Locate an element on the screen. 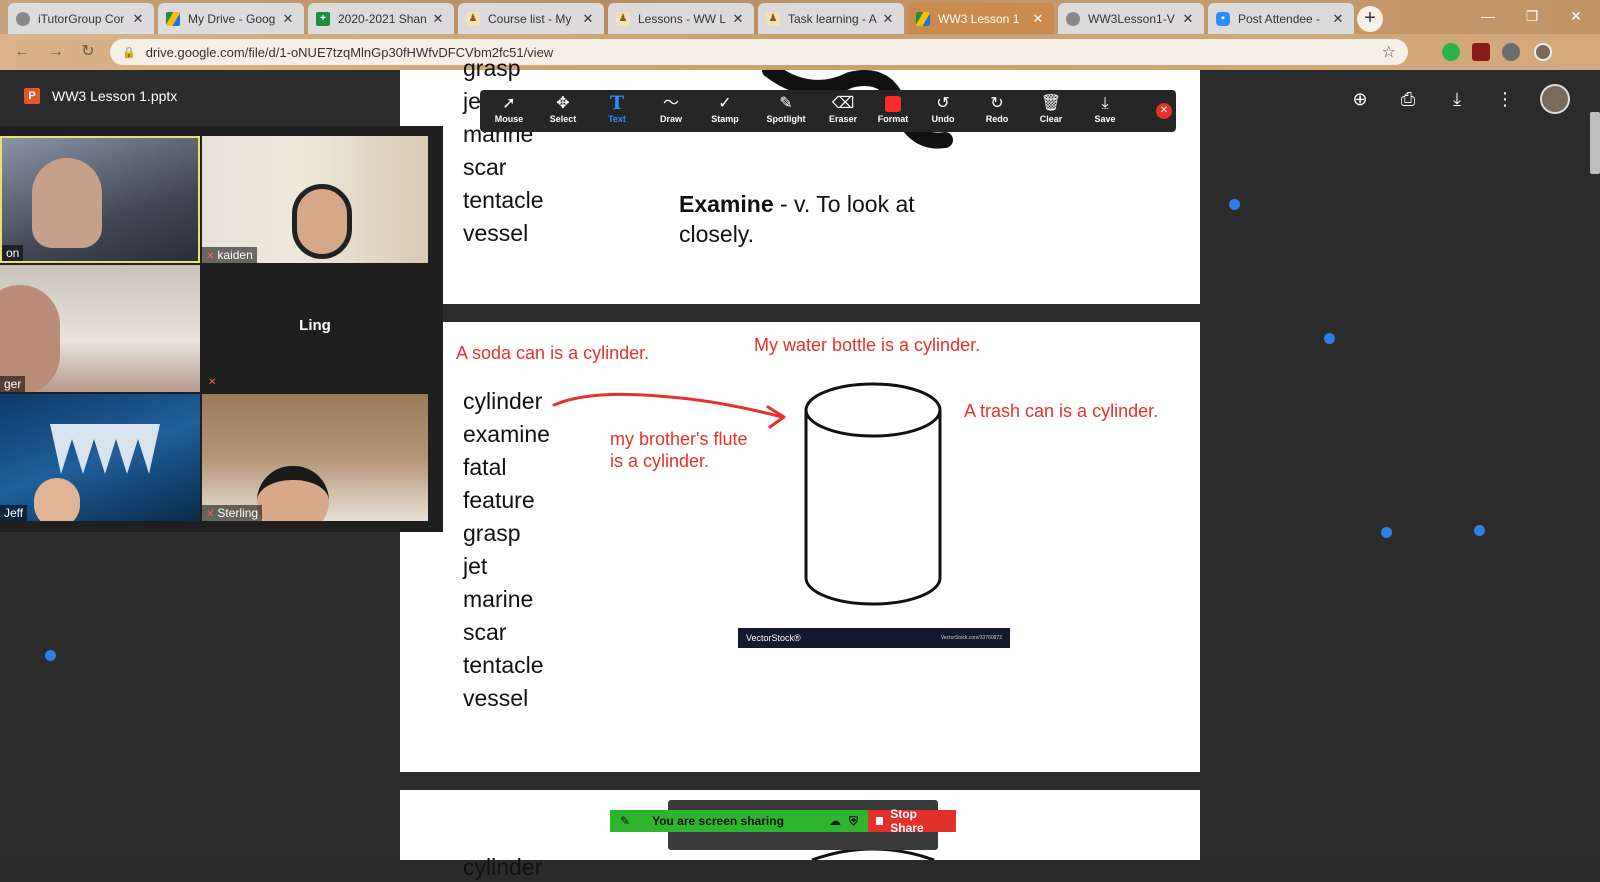  tab-ww3lesson1-v: WW3Lesson1-V ✕ is located at coordinates (1131, 18).